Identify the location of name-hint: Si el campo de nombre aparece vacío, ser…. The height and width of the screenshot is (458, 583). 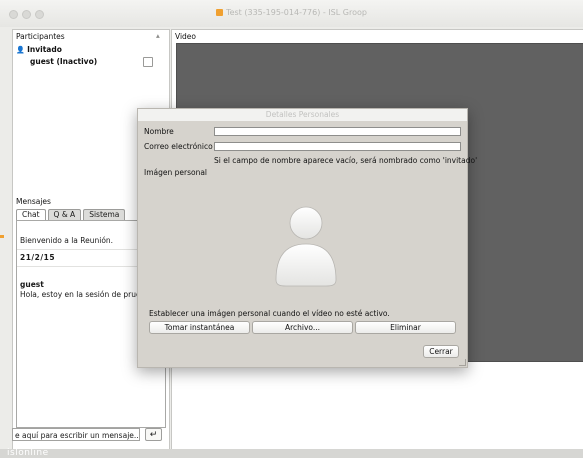
(346, 160).